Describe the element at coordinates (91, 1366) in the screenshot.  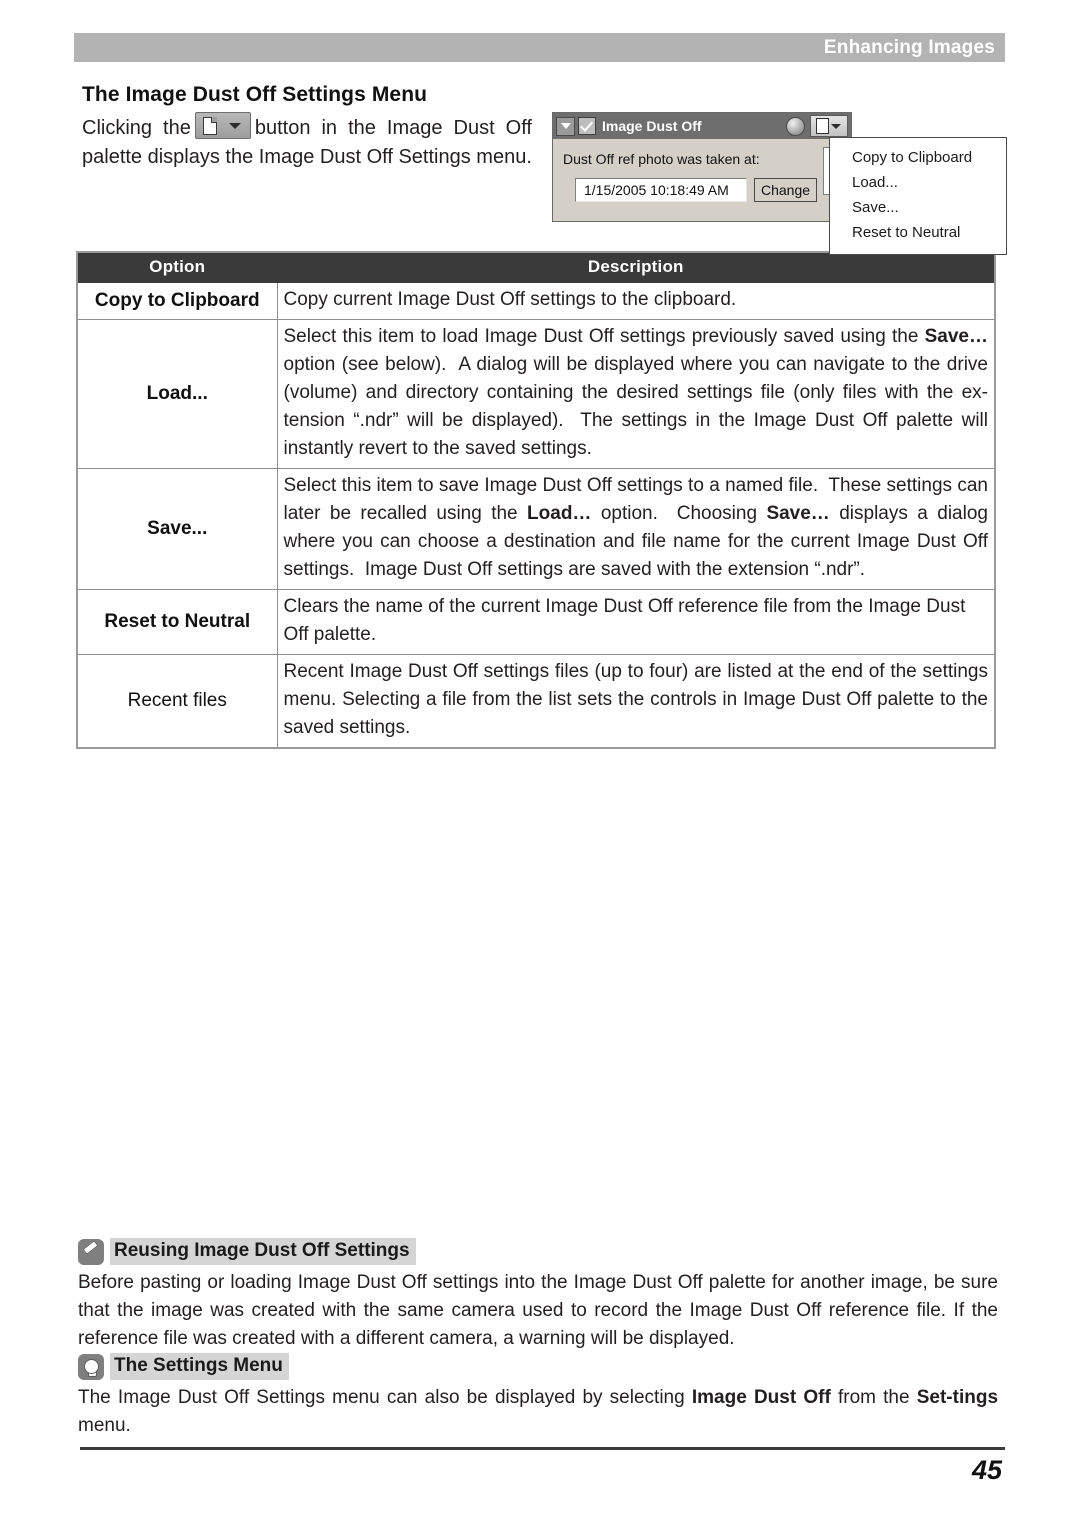
I see `lightbulb-icon` at that location.